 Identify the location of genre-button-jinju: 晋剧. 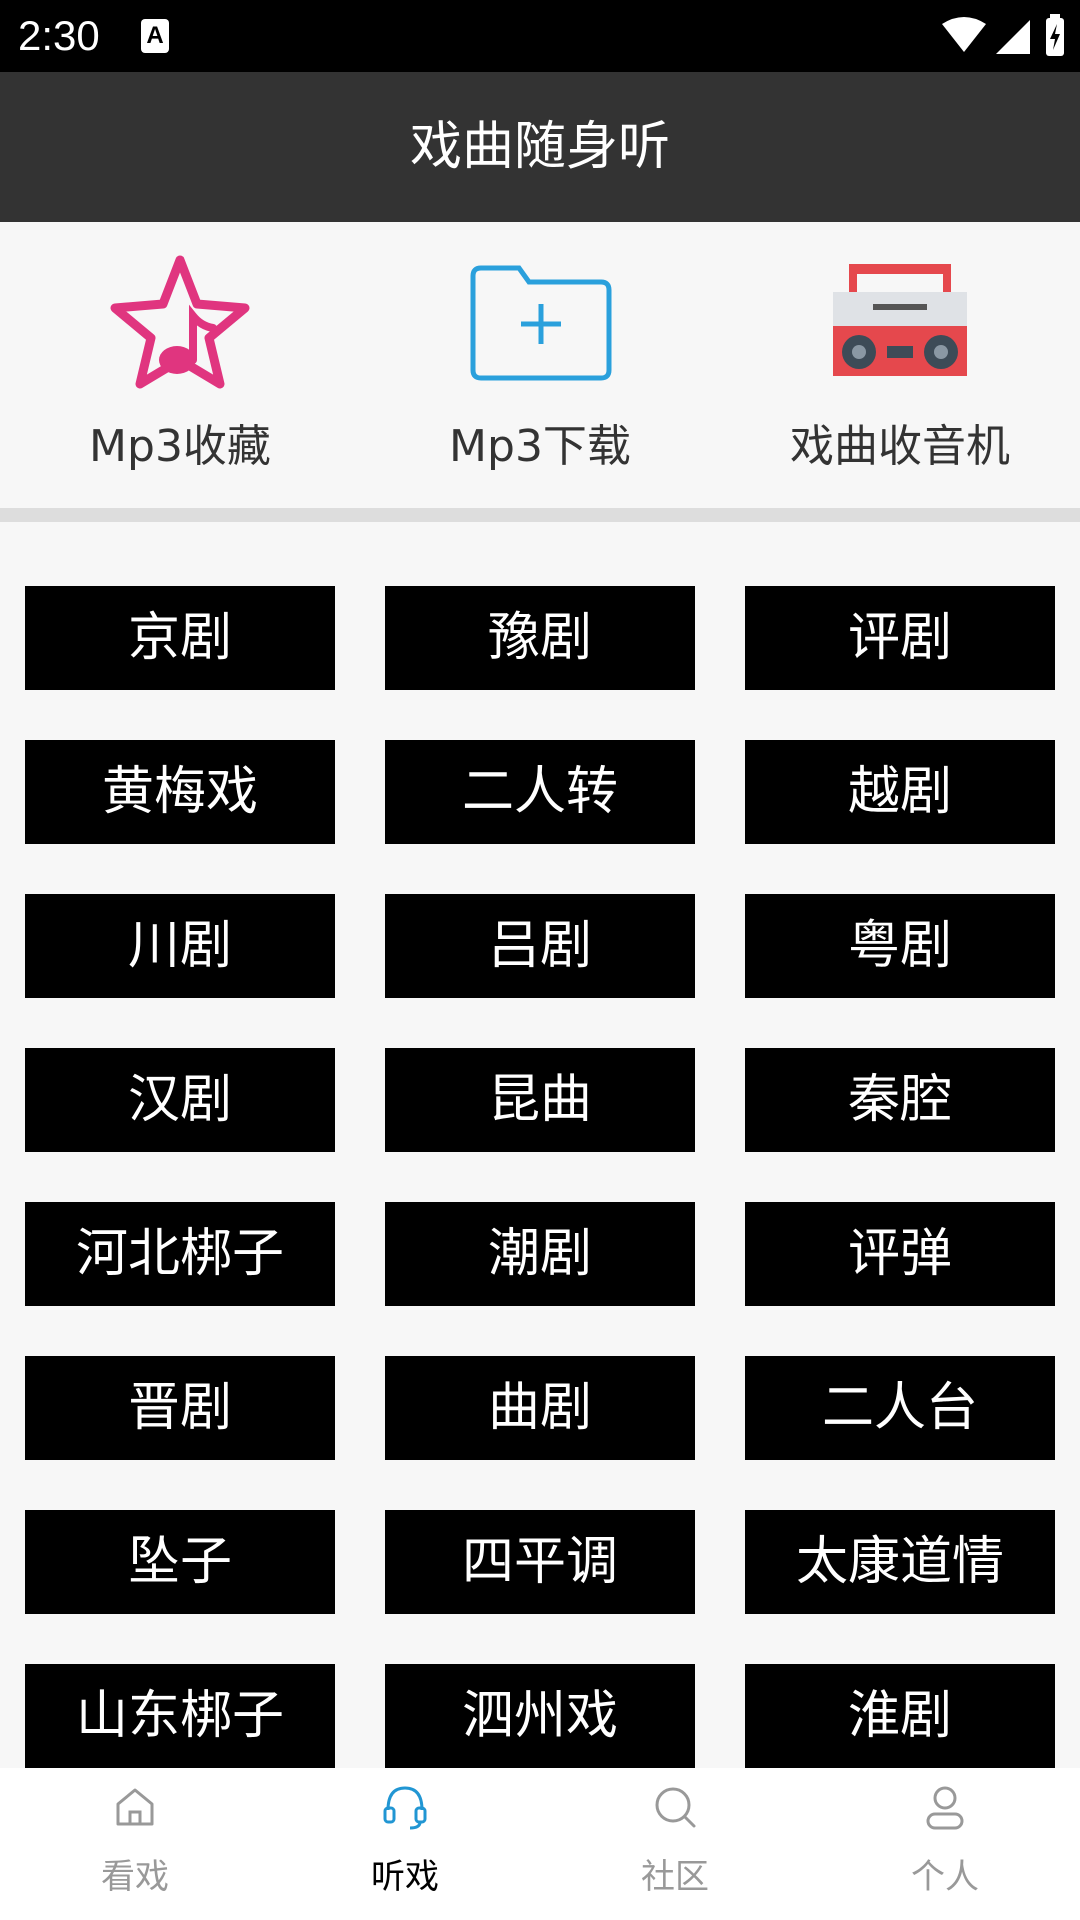
(180, 1408).